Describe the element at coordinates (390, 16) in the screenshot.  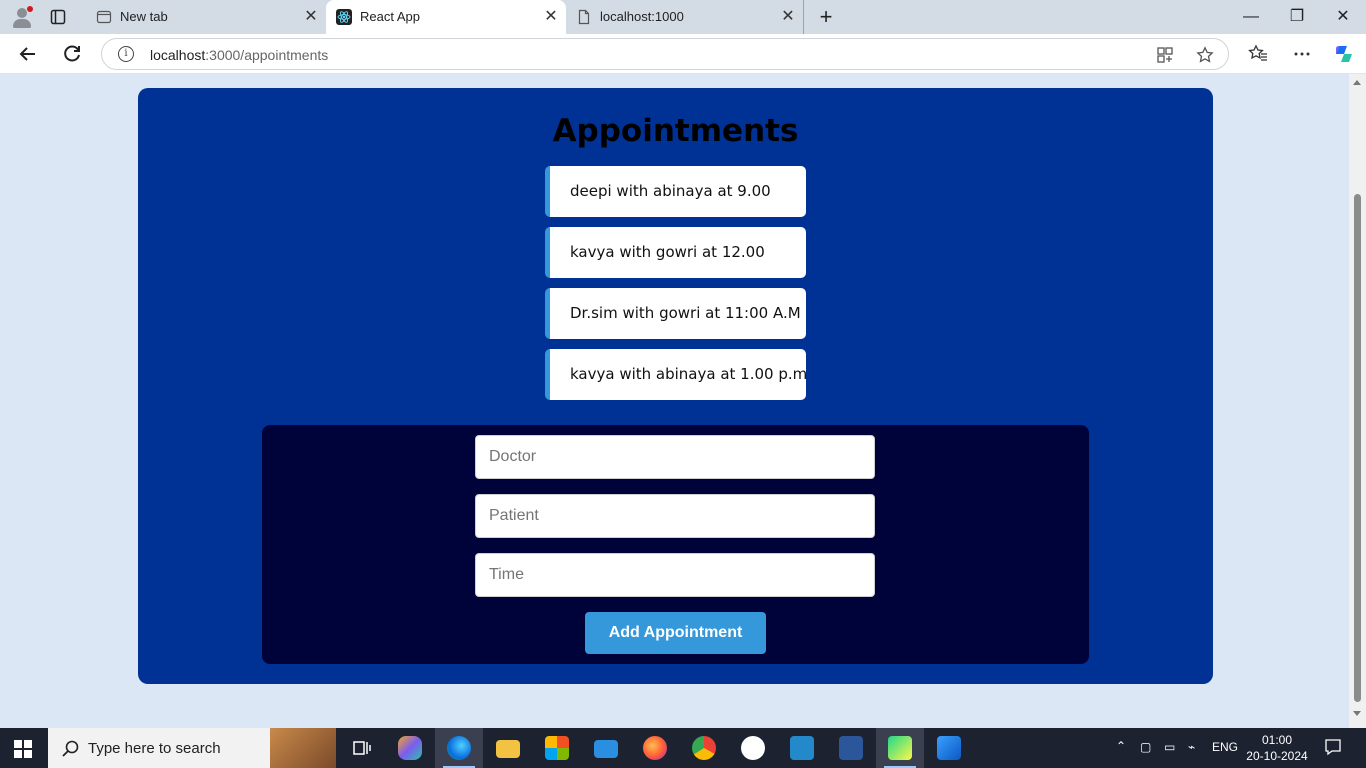
I see `tab-title: React App` at that location.